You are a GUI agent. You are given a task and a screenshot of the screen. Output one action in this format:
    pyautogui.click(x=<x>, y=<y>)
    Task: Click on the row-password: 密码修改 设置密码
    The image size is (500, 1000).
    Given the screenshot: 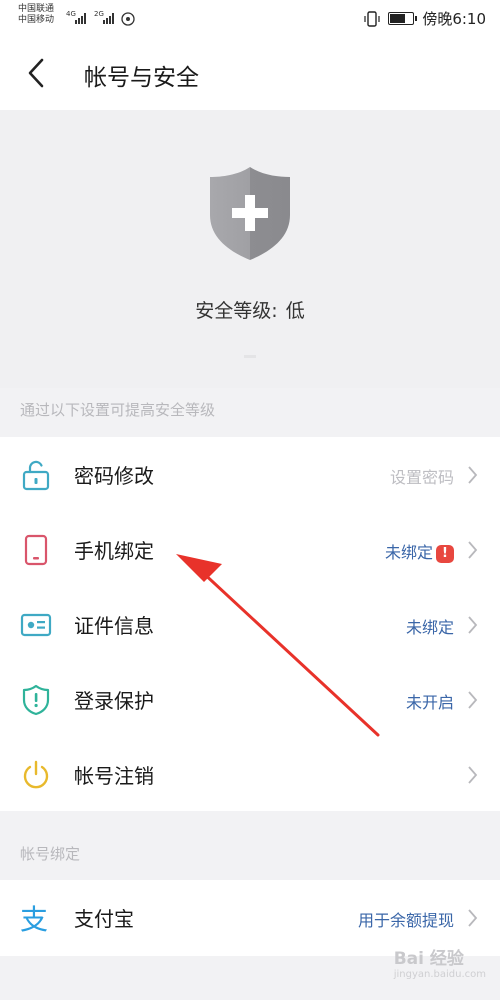 What is the action you would take?
    pyautogui.click(x=250, y=474)
    